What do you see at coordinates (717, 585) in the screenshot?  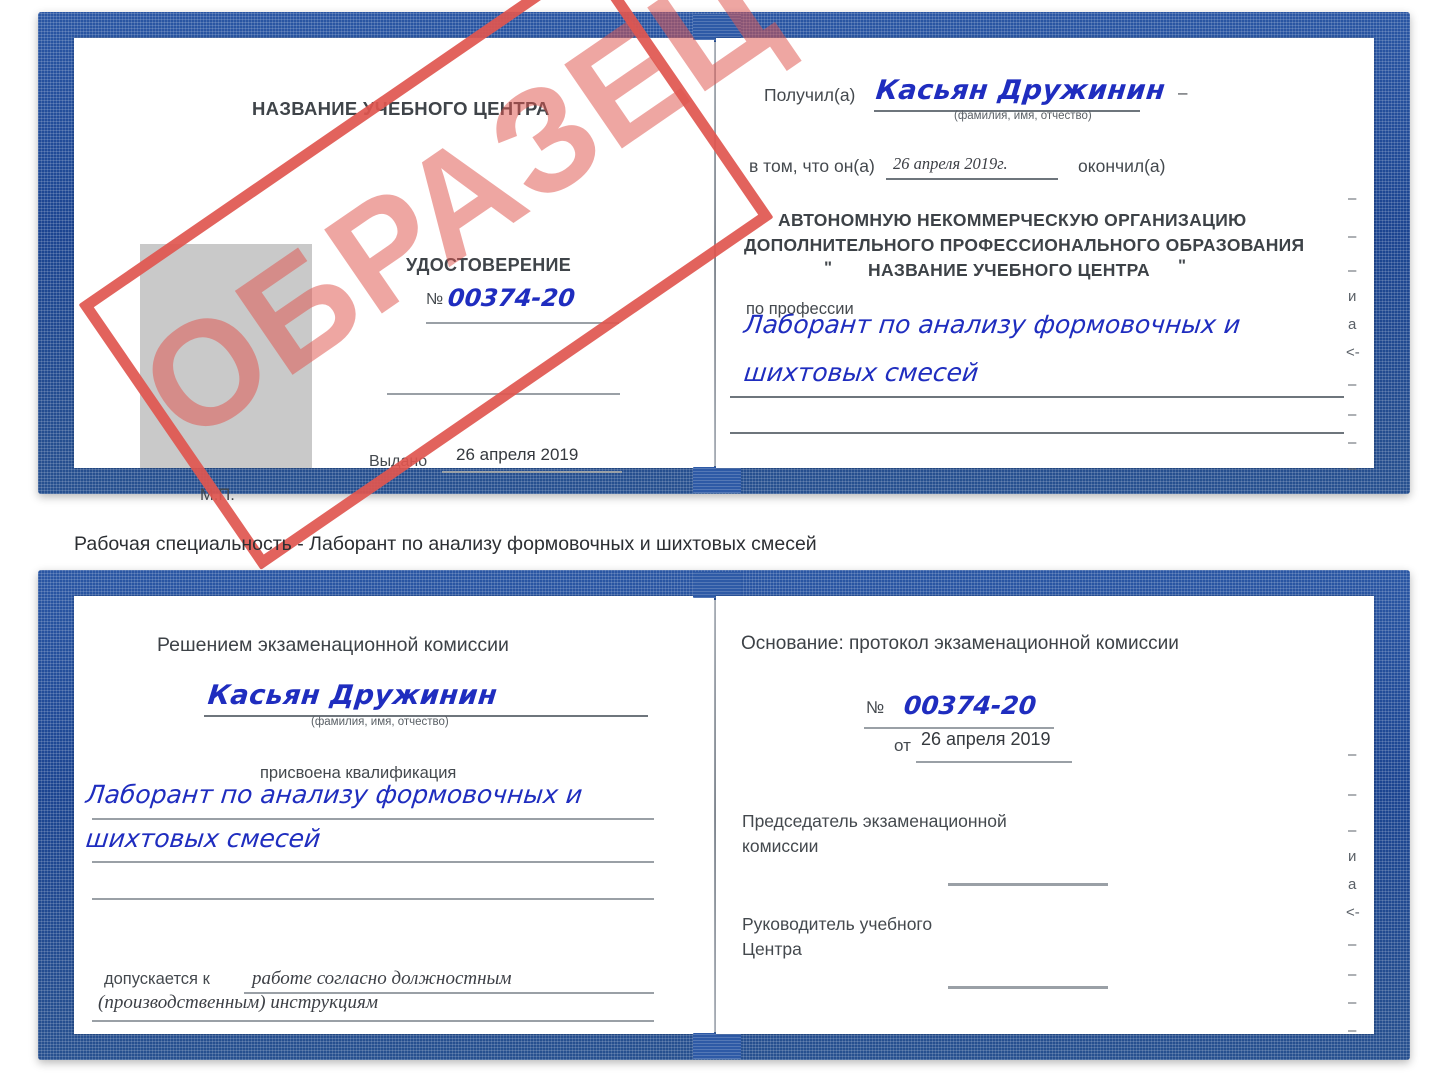 I see `booklet-bottom-spine-tab-top` at bounding box center [717, 585].